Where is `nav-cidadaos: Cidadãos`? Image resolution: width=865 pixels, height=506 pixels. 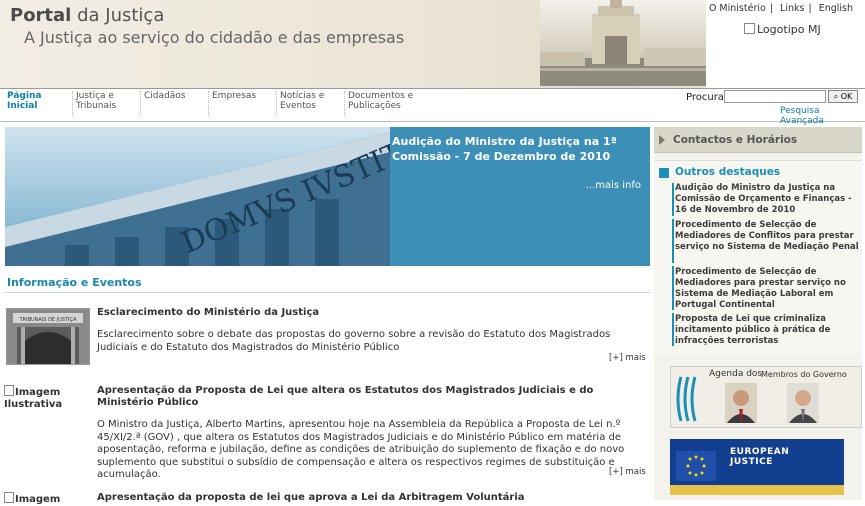
nav-cidadaos: Cidadãos is located at coordinates (172, 103).